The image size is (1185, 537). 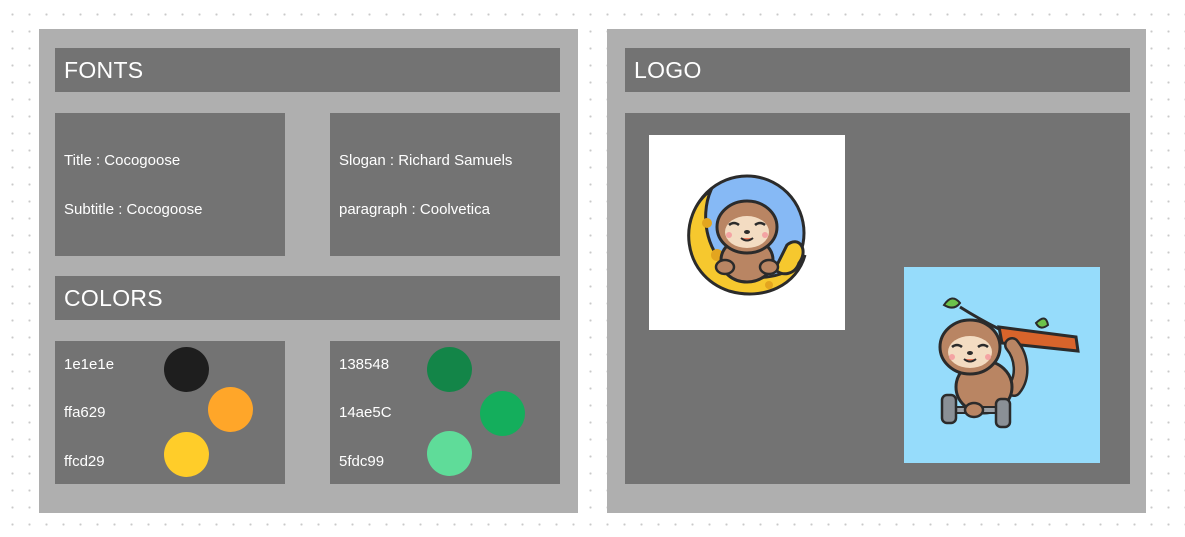 What do you see at coordinates (104, 69) in the screenshot?
I see `fonts-heading: FONTS` at bounding box center [104, 69].